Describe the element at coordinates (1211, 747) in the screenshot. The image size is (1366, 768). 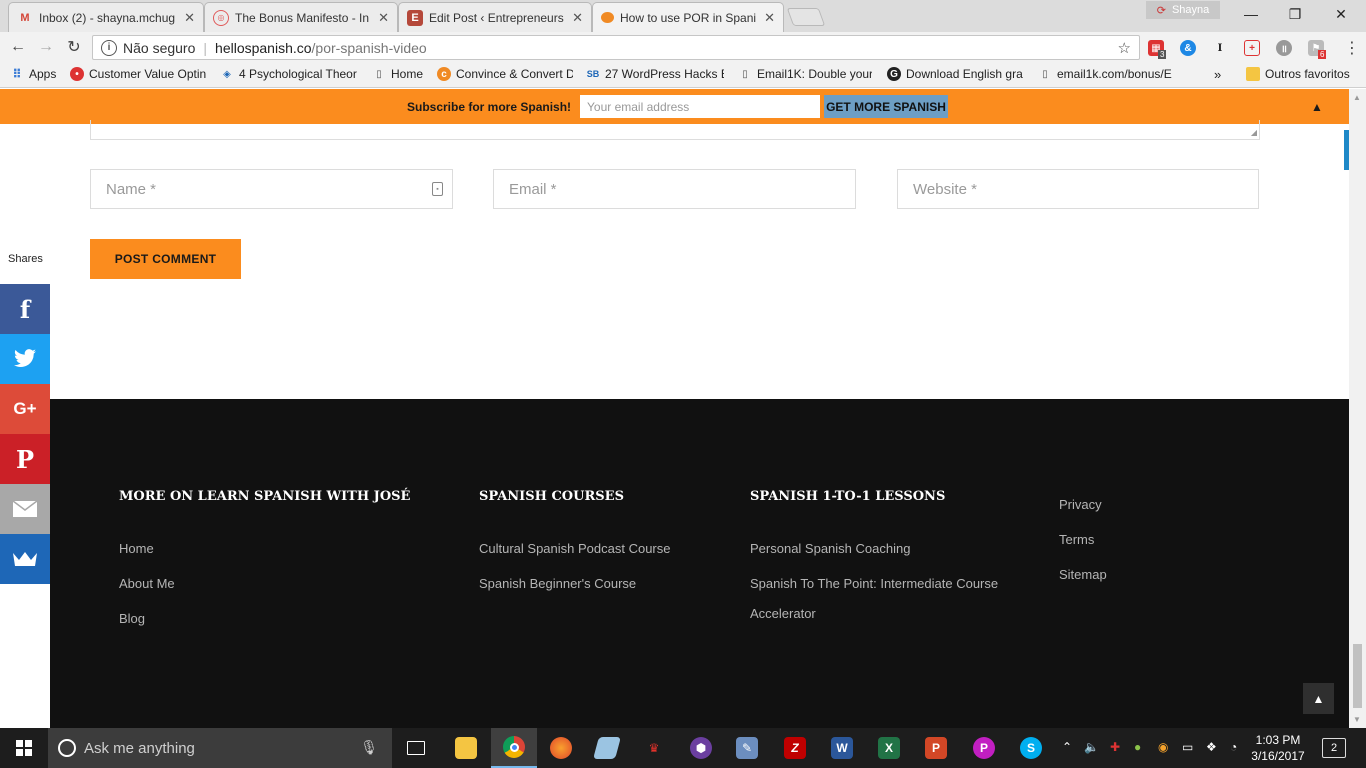
I see `dropbox-icon: ❖` at that location.